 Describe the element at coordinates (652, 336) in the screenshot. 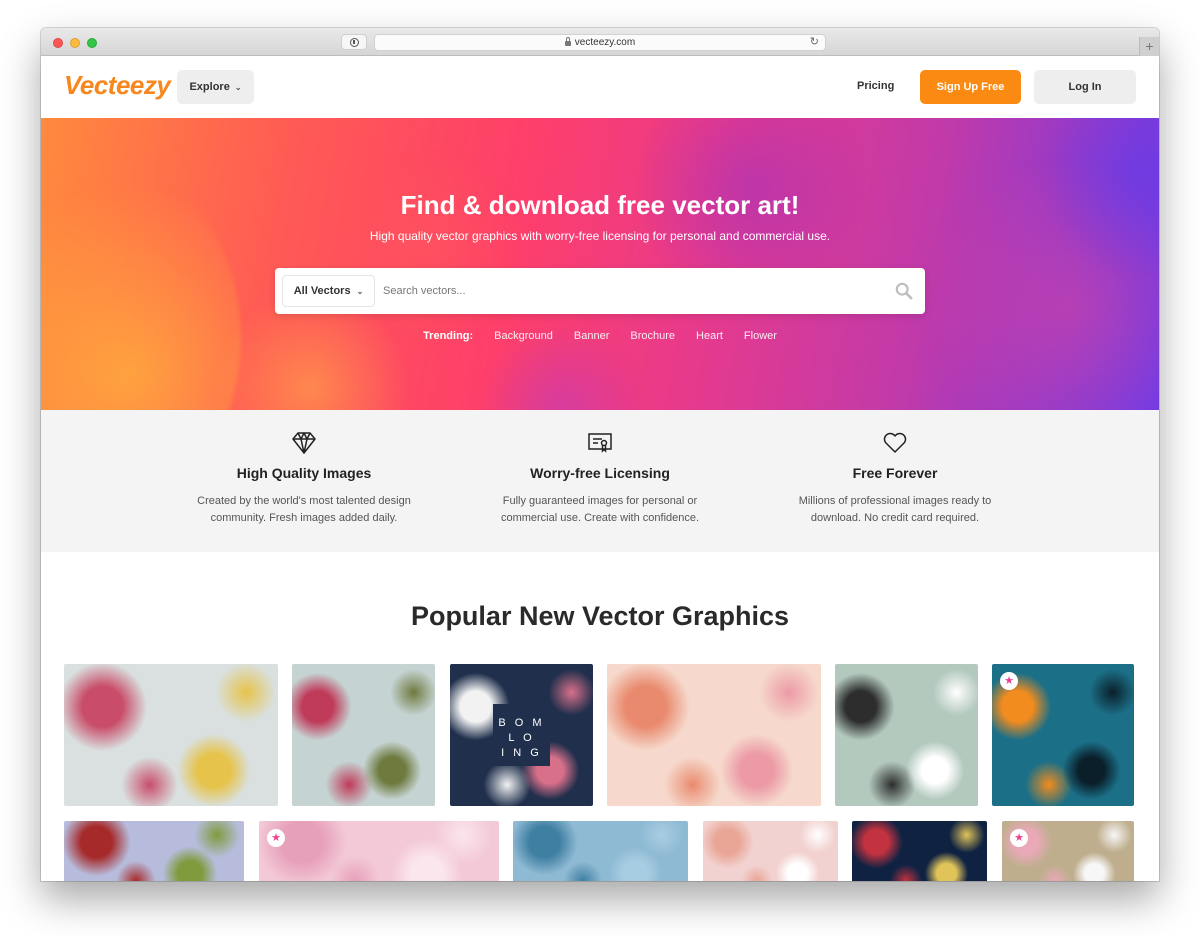

I see `trending-tag: Brochure` at that location.